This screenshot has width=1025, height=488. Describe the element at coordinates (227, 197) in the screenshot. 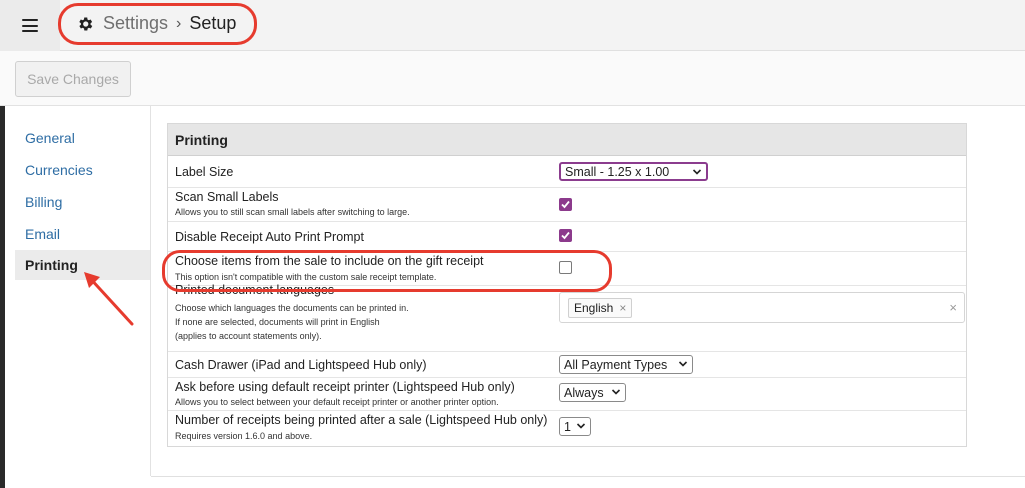

I see `scan-small-labels-label: Scan Small Labels` at that location.